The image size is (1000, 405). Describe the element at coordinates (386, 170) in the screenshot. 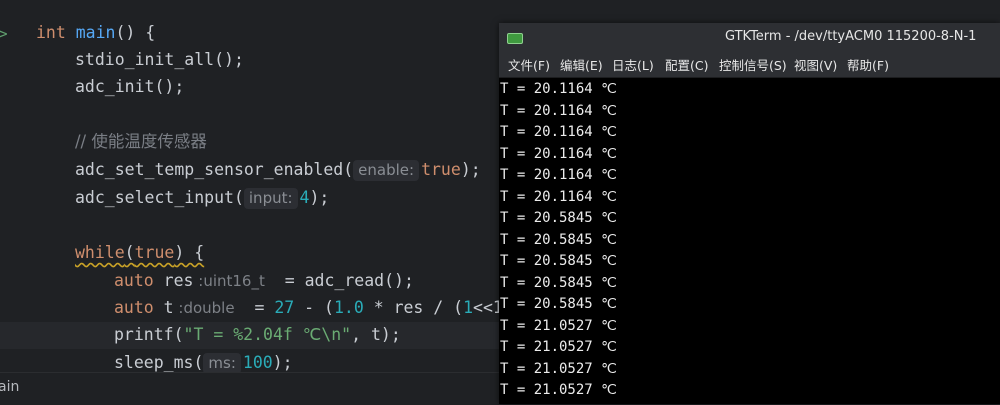

I see `parameter-hint: enable:` at that location.